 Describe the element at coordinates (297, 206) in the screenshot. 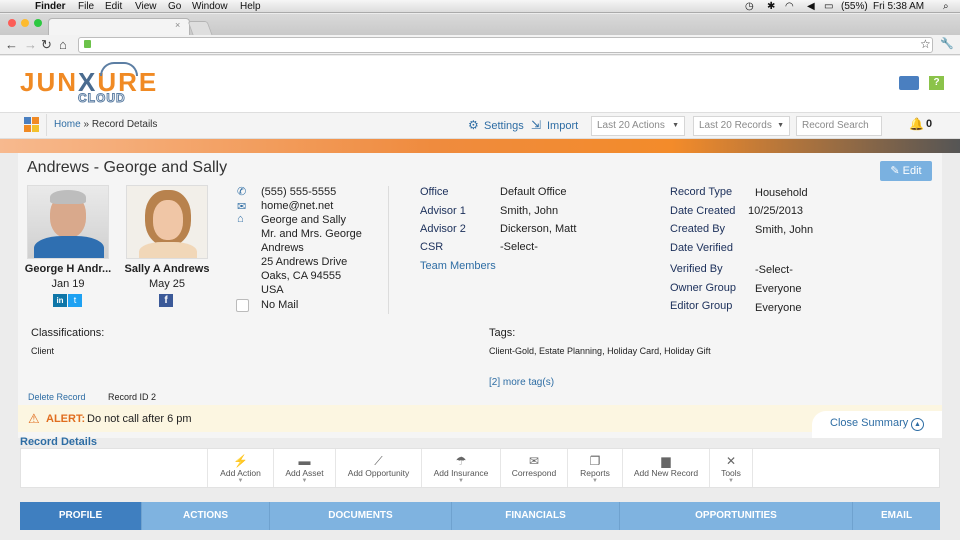

I see `email-address: home@net.net` at that location.